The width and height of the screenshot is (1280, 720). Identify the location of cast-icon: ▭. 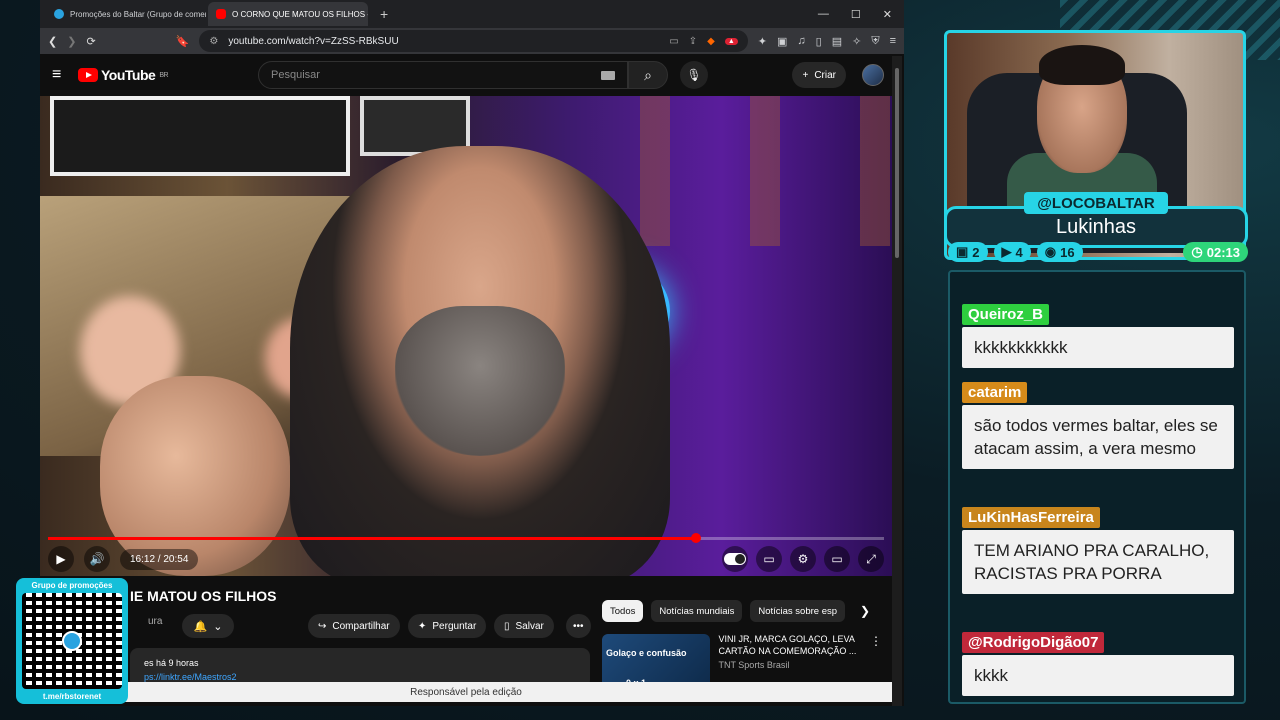
(673, 41).